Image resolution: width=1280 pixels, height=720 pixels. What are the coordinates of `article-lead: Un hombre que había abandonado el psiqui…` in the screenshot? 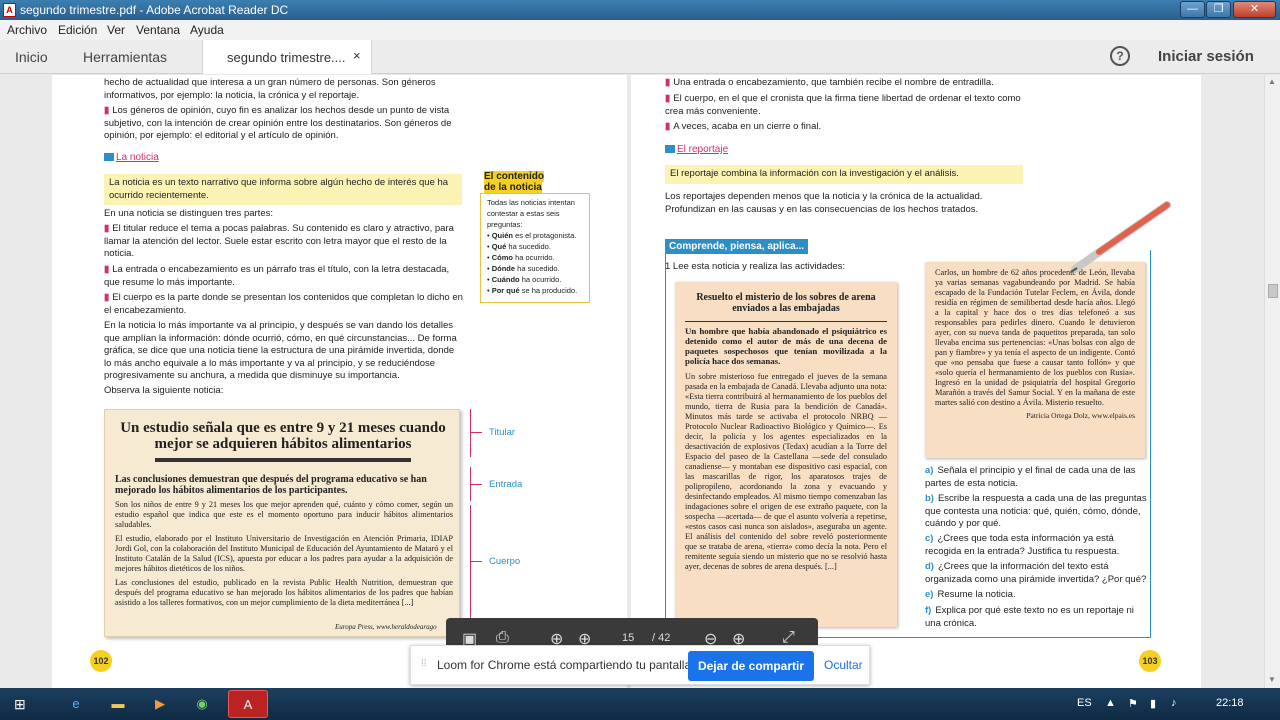 It's located at (786, 346).